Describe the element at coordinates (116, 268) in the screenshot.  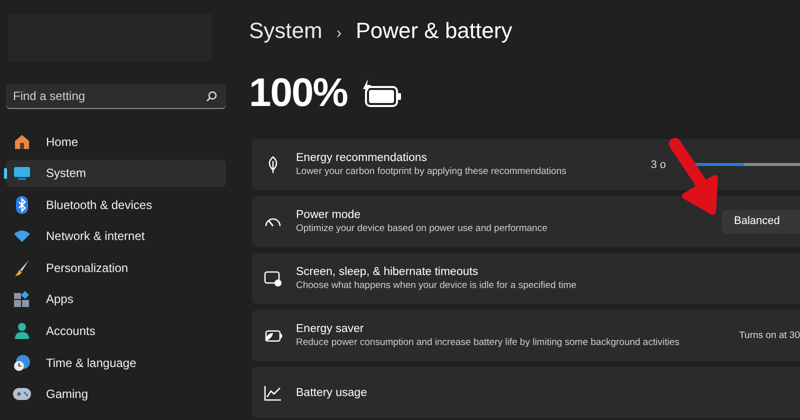
I see `nav-item: Personalization` at that location.